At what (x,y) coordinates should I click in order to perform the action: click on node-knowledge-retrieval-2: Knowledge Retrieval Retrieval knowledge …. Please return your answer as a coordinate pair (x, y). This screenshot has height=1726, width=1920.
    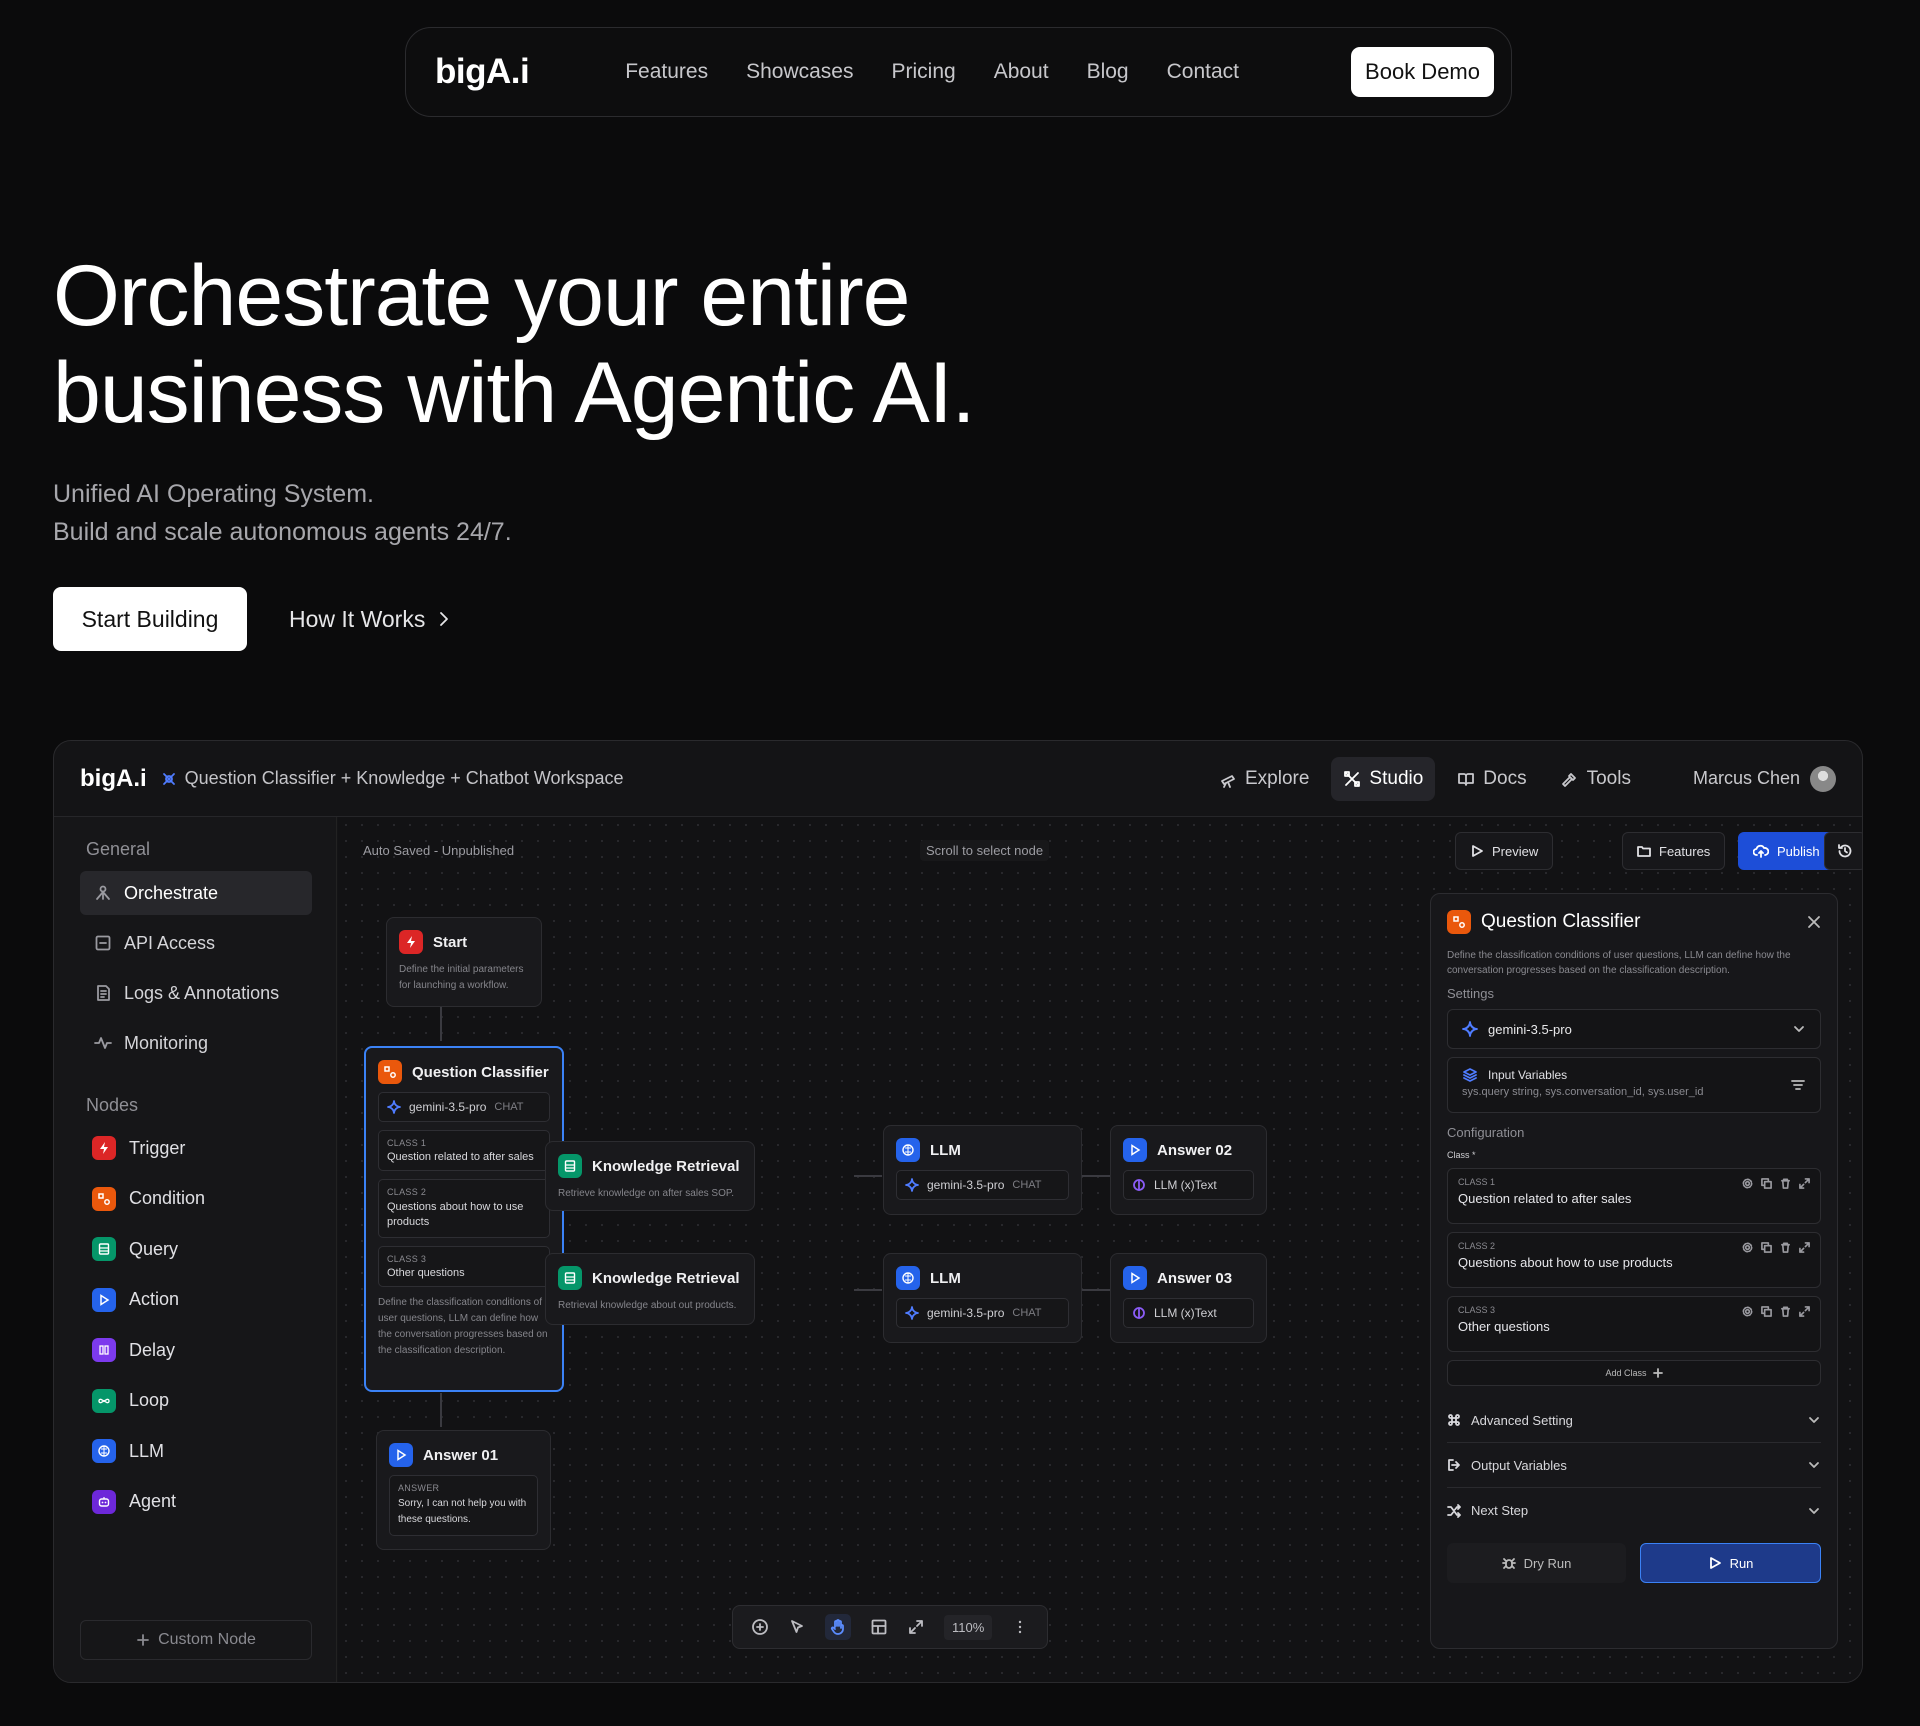
    Looking at the image, I should click on (650, 1289).